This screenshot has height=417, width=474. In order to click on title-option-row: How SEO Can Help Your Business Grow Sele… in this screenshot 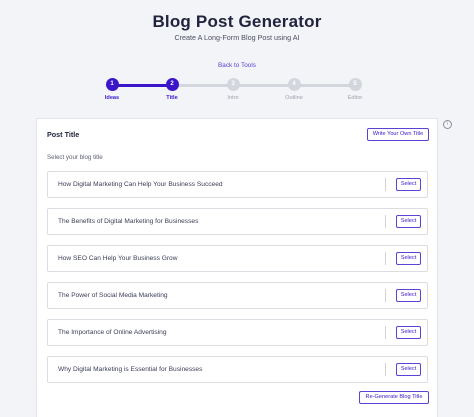, I will do `click(237, 258)`.